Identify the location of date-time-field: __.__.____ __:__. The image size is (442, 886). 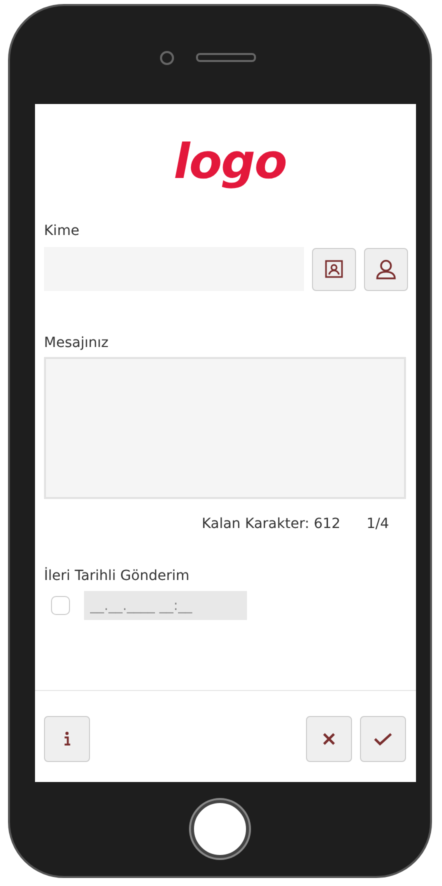
(165, 605).